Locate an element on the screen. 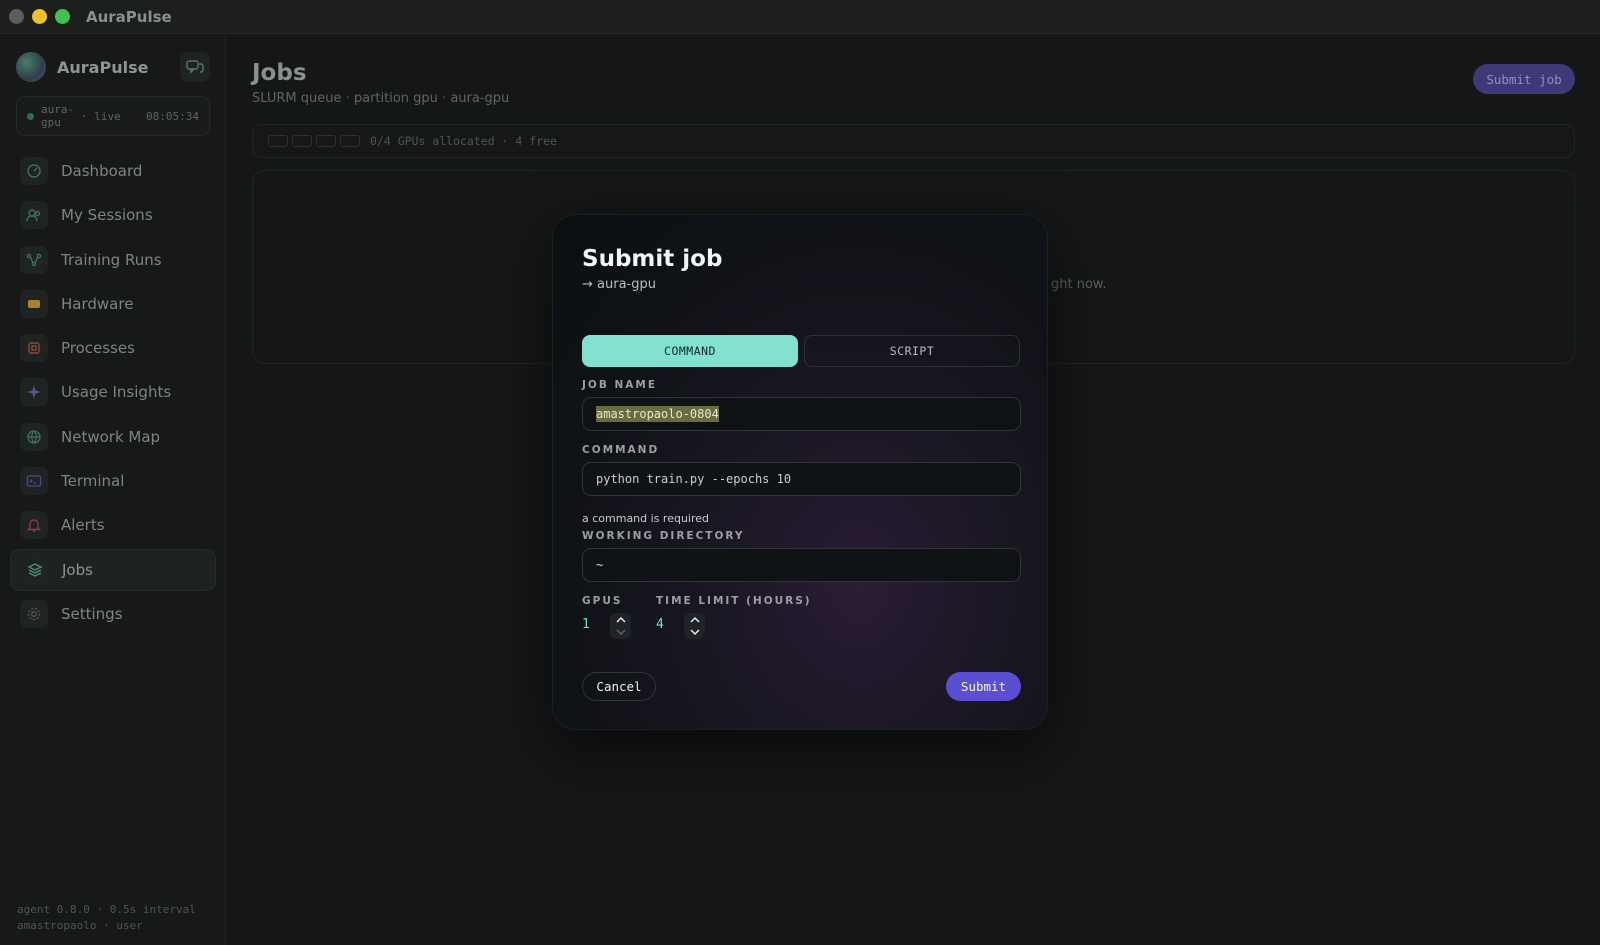 Image resolution: width=1600 pixels, height=945 pixels. sidebar-item-label: Dashboard is located at coordinates (102, 171).